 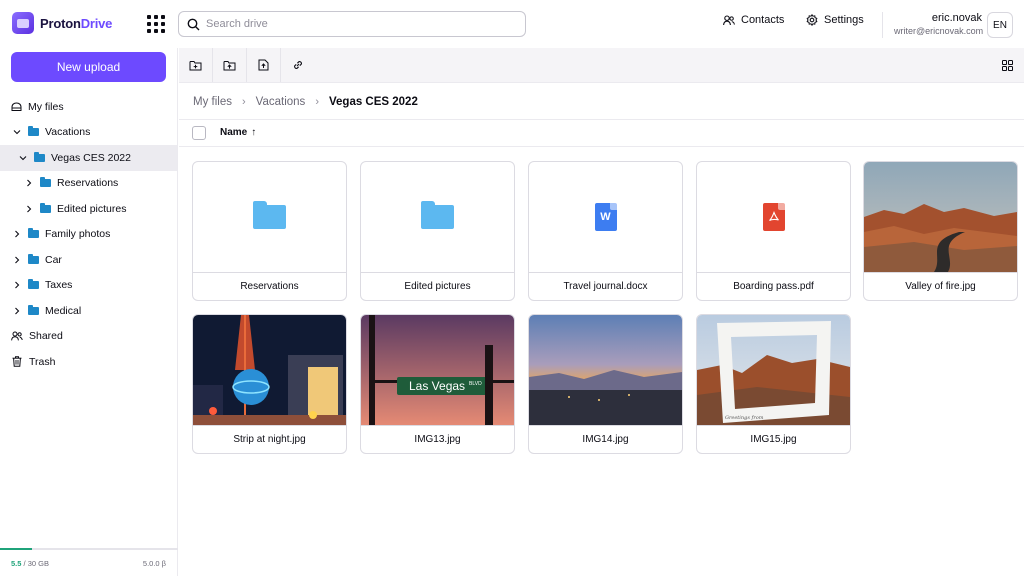 I want to click on sidebar-item-label: Trash, so click(x=42, y=361).